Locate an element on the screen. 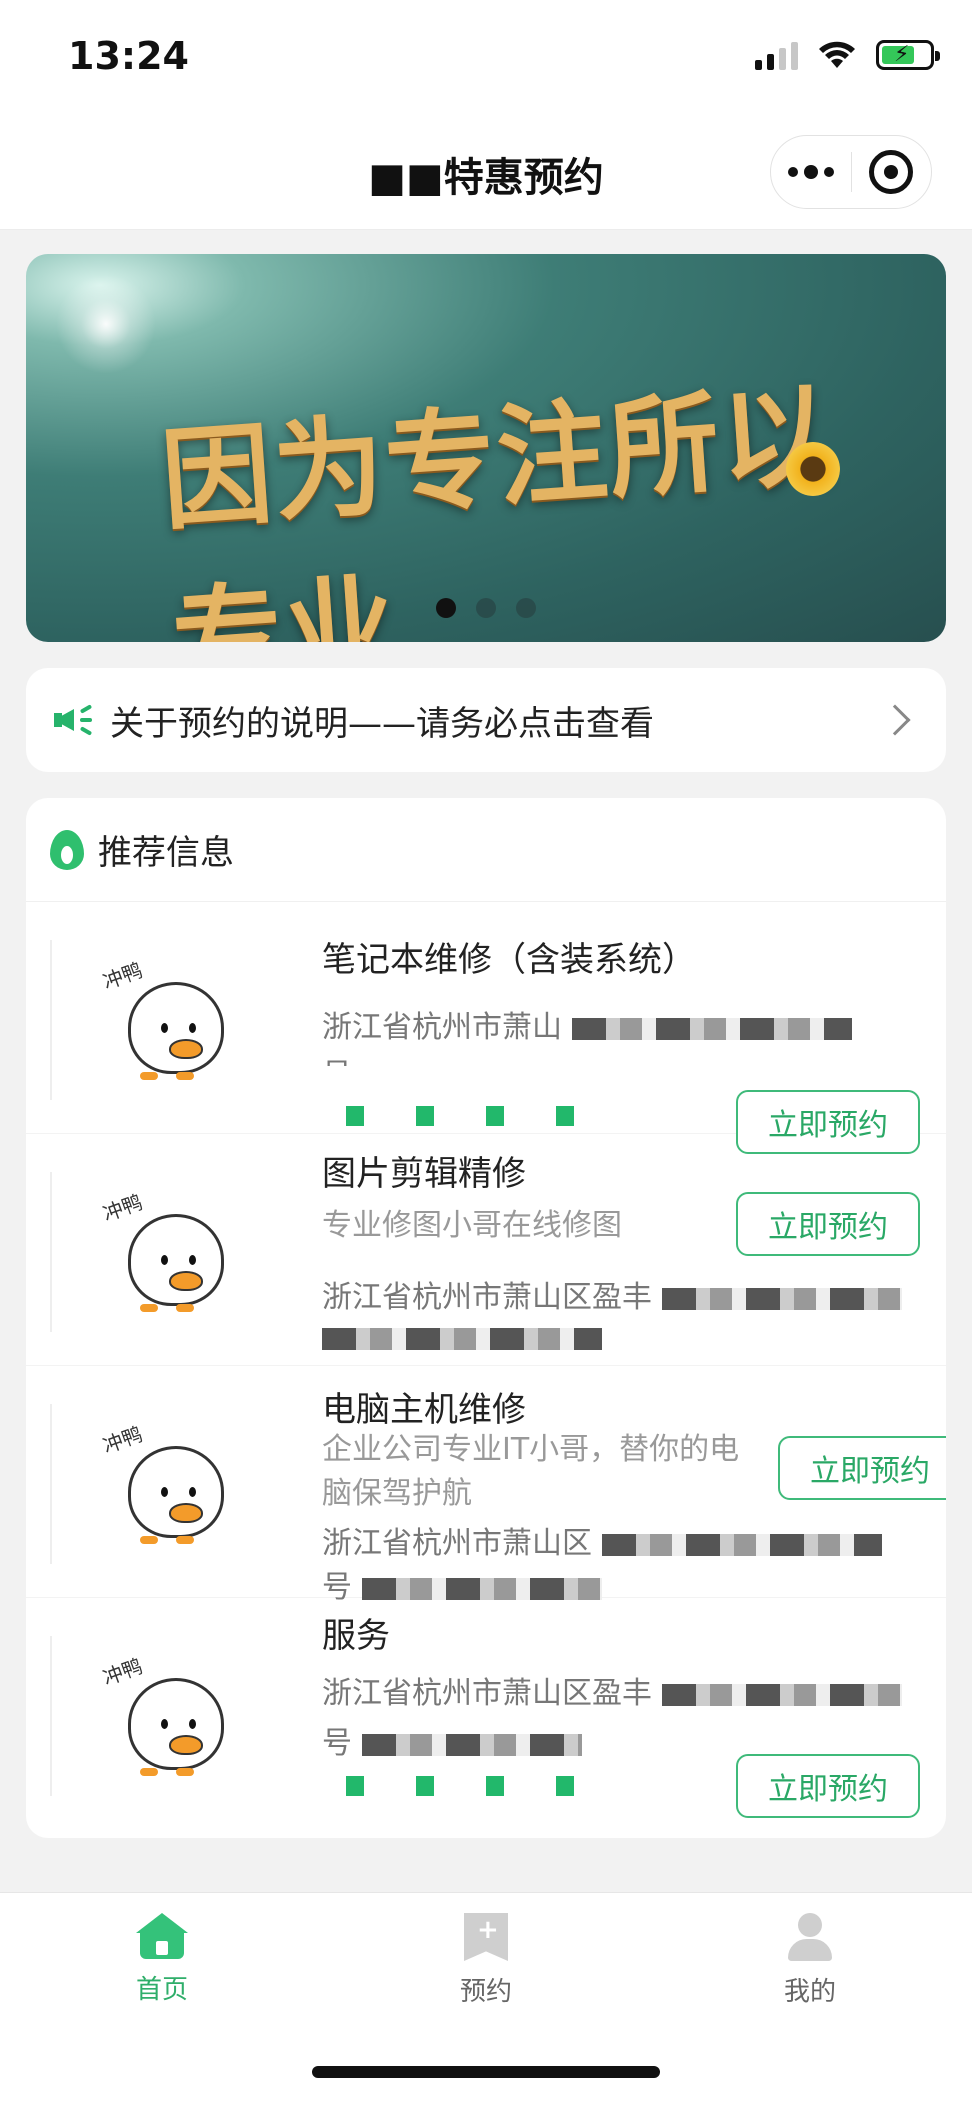 This screenshot has width=972, height=2104. miniprogram-capsule is located at coordinates (851, 172).